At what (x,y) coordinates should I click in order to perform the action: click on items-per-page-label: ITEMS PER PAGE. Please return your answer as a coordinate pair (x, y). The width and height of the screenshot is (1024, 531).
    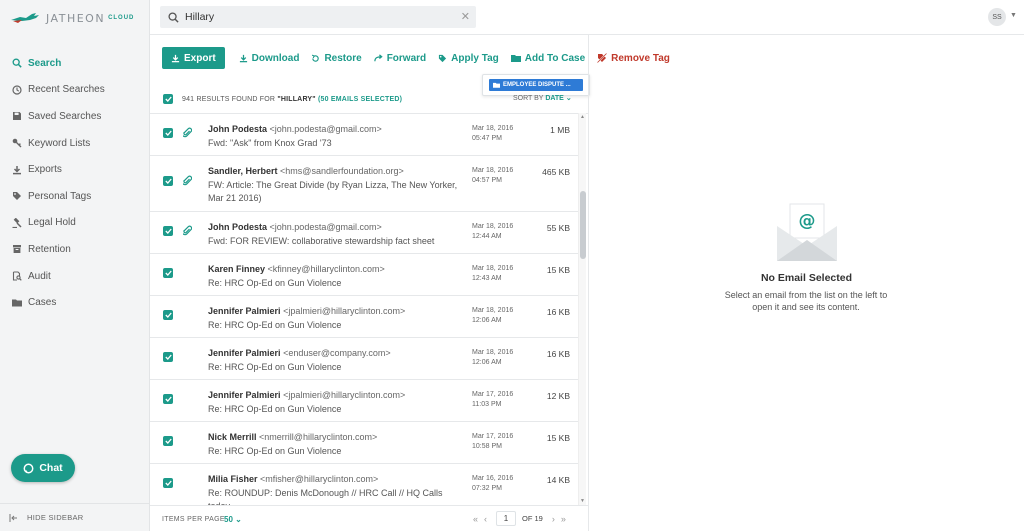
    Looking at the image, I should click on (193, 519).